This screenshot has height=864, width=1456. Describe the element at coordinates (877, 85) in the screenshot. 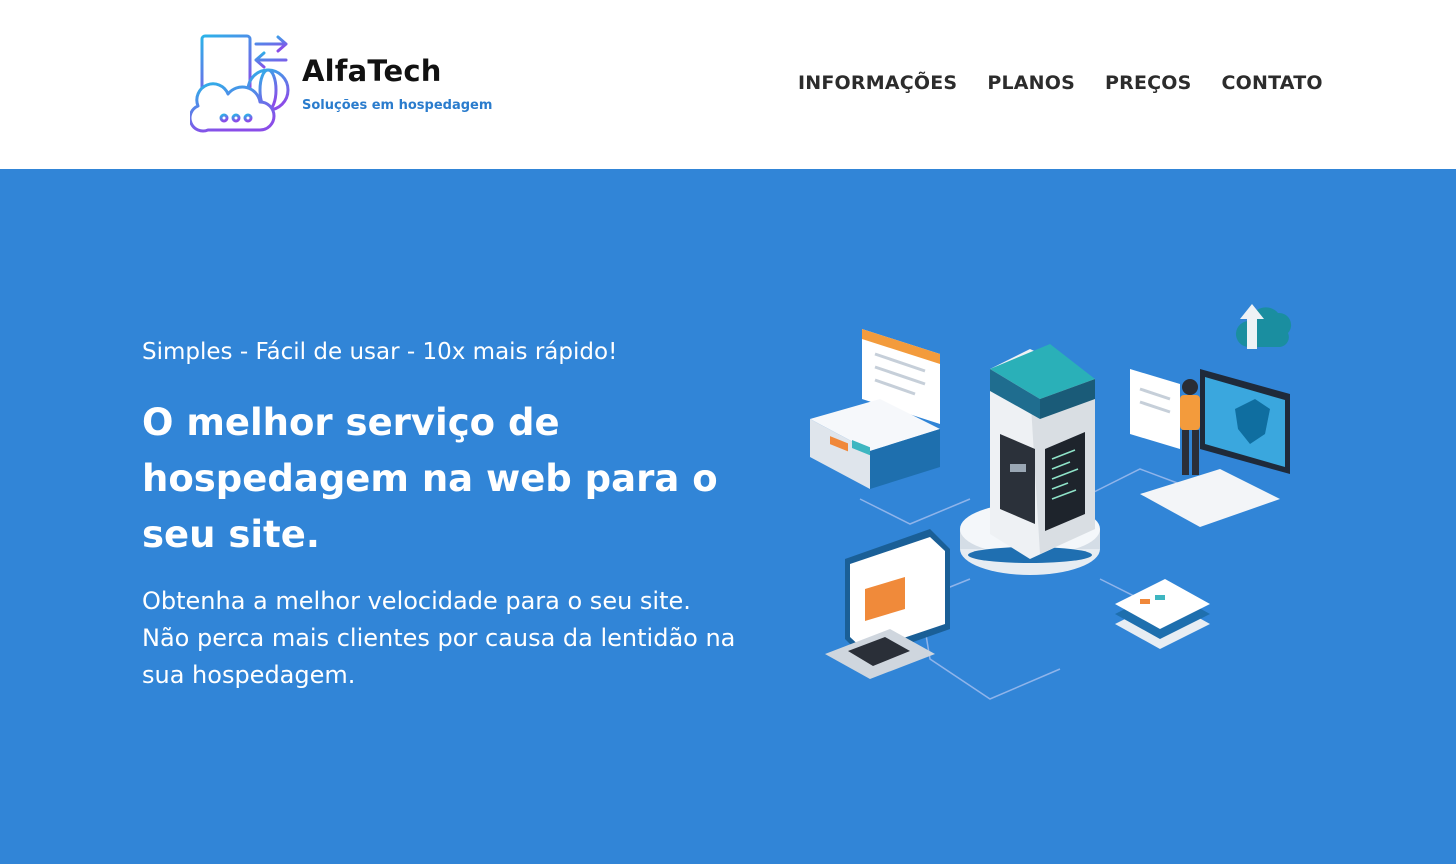

I see `nav-item-informacoes: INFORMAÇÕES` at that location.